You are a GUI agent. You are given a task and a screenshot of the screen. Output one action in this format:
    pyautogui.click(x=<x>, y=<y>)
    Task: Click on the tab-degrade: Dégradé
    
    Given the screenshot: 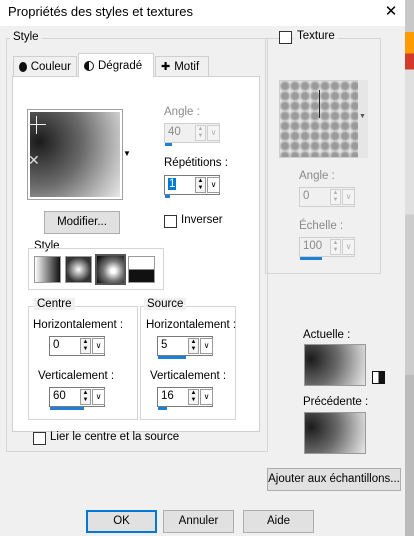 What is the action you would take?
    pyautogui.click(x=116, y=65)
    